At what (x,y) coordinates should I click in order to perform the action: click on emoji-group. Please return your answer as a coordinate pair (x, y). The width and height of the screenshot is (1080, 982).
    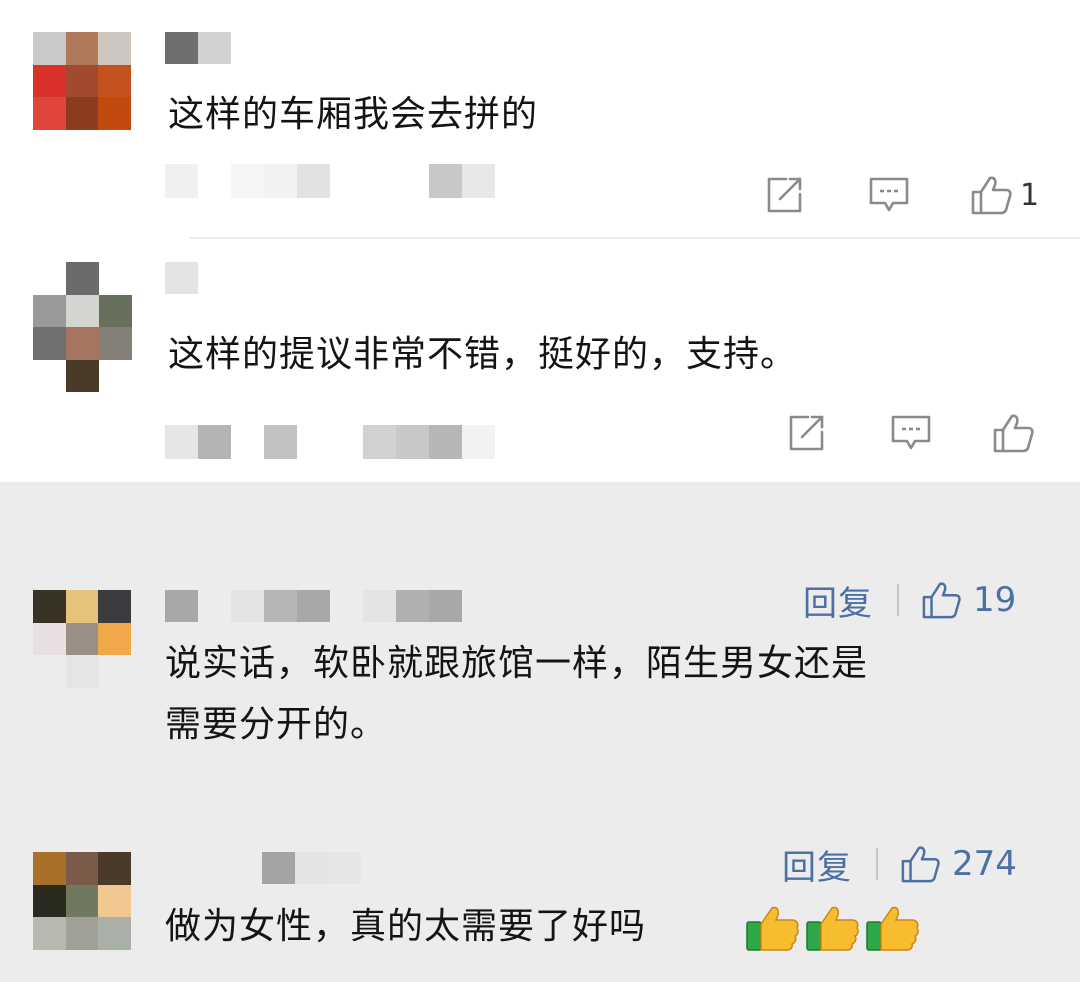
    Looking at the image, I should click on (833, 928).